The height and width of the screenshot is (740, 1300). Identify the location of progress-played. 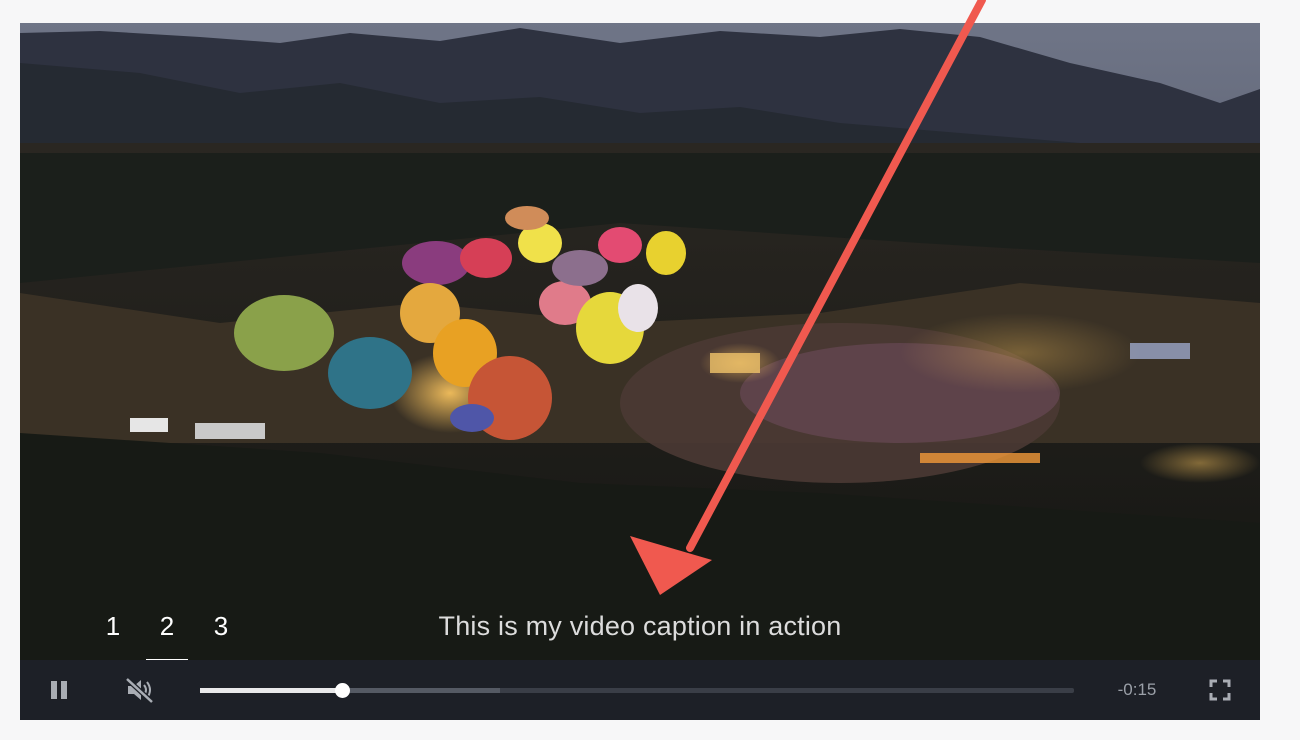
(271, 690).